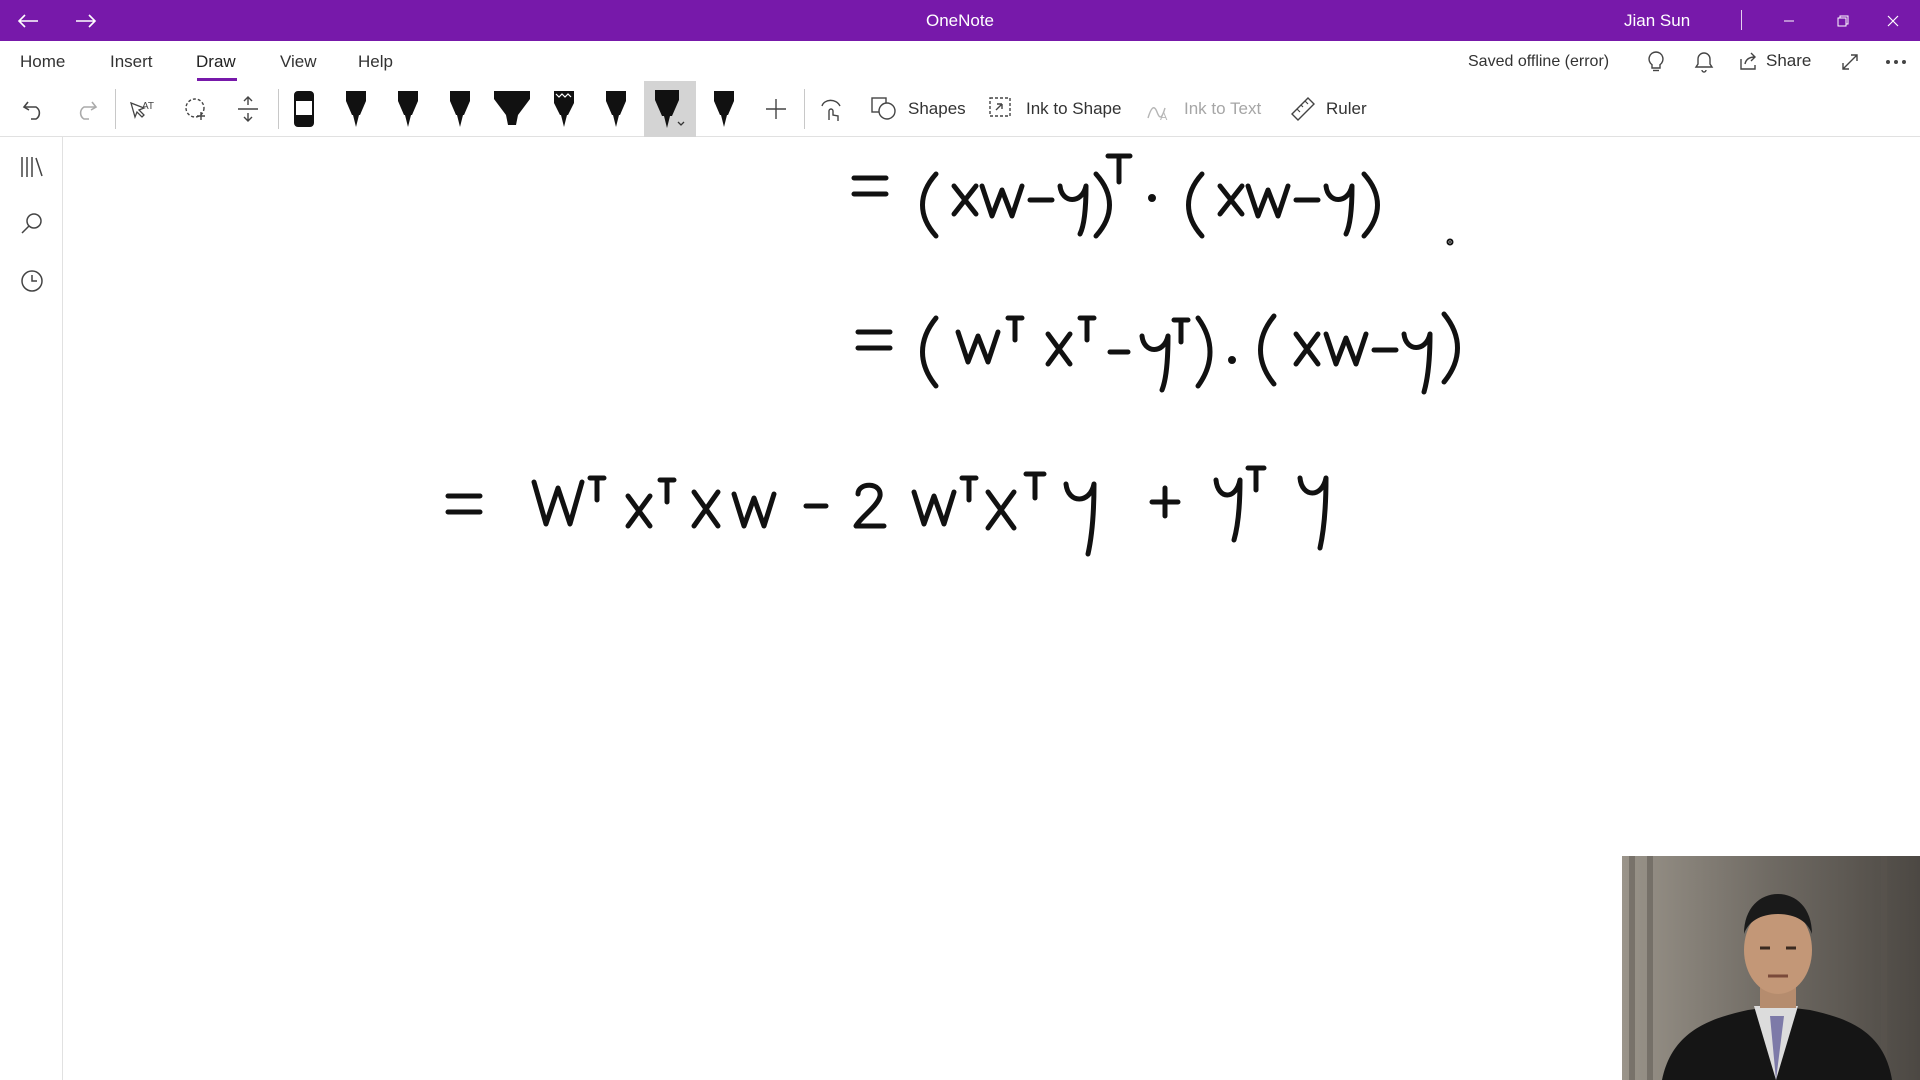 This screenshot has width=1920, height=1080. I want to click on eraser-button, so click(304, 109).